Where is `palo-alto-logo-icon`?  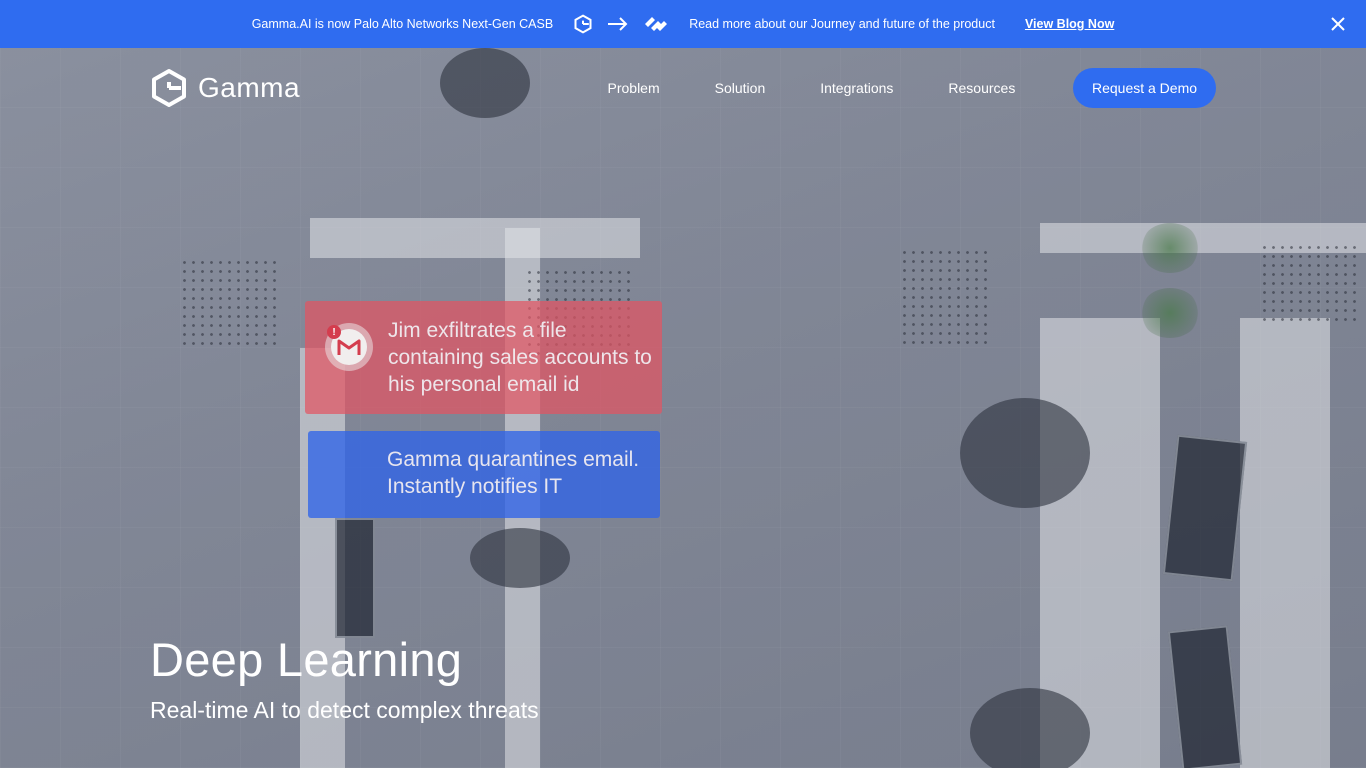 palo-alto-logo-icon is located at coordinates (656, 23).